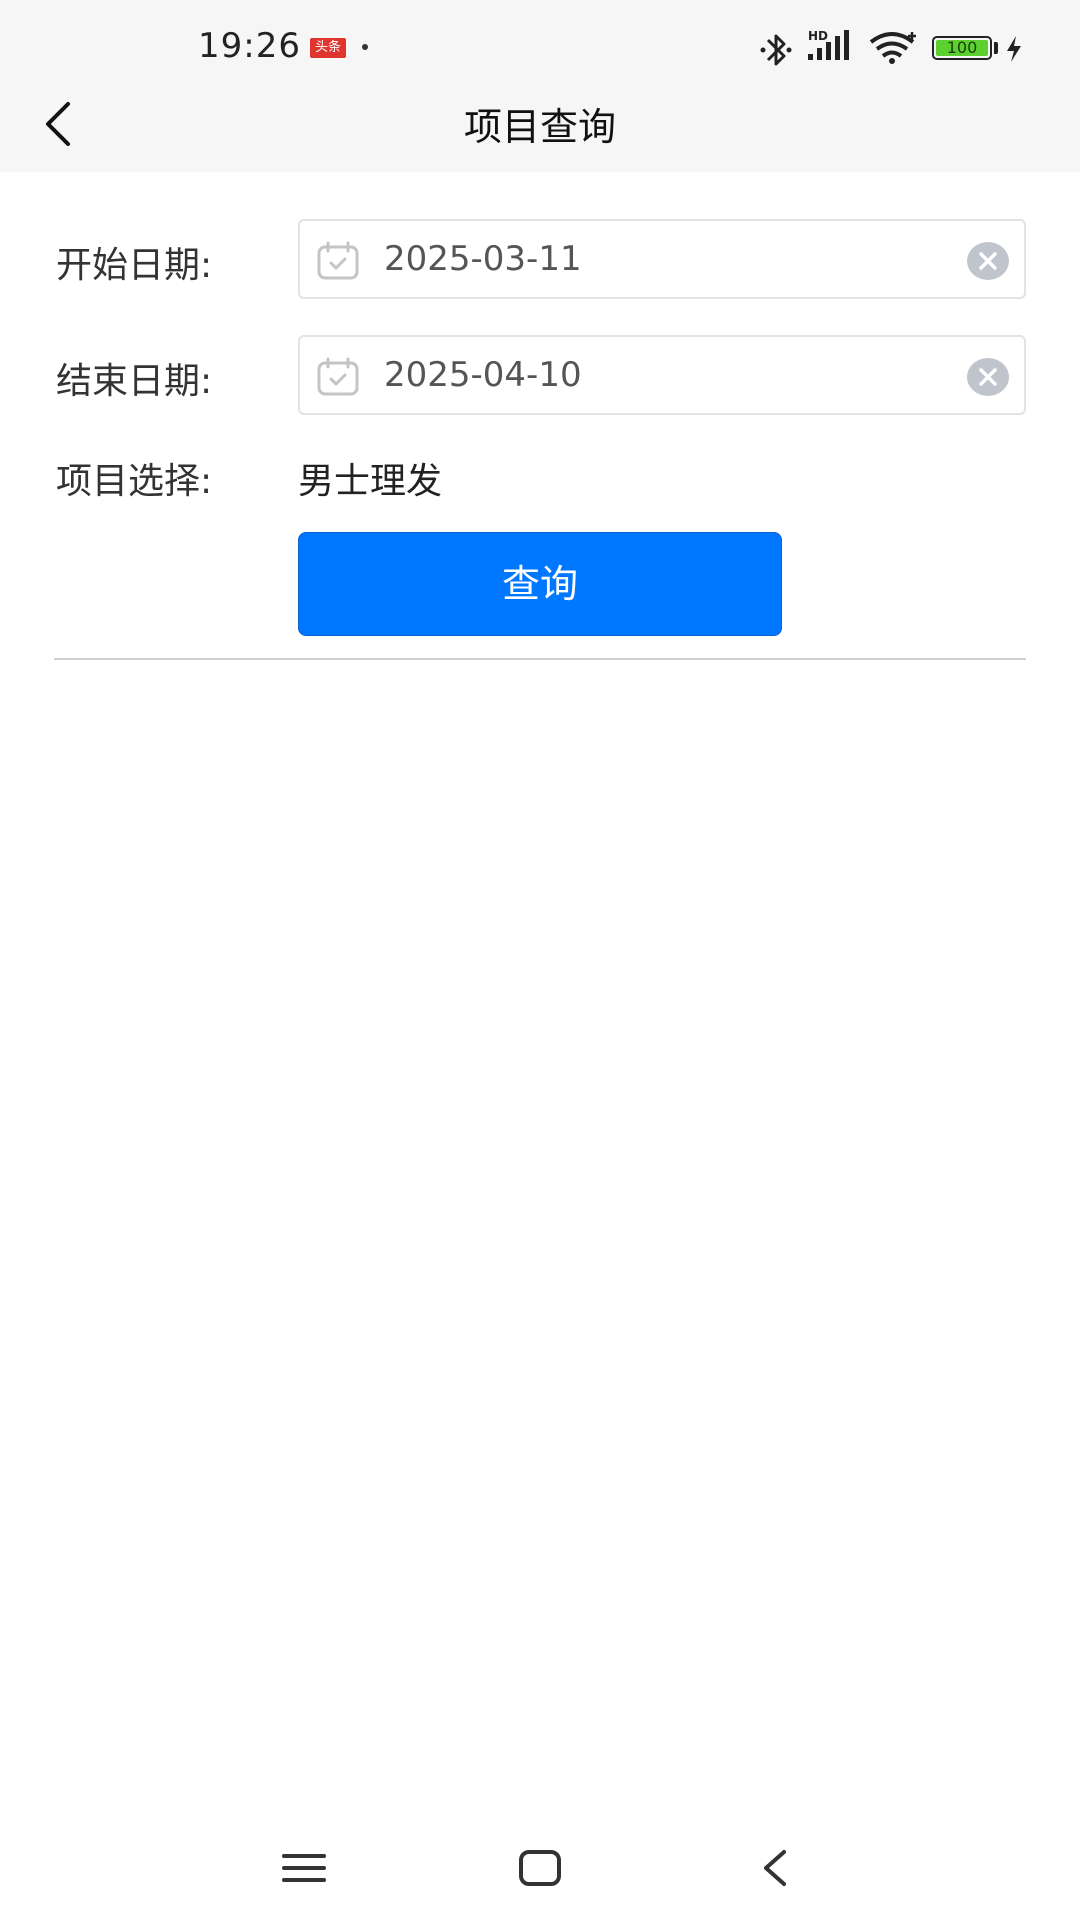 Image resolution: width=1080 pixels, height=1920 pixels. What do you see at coordinates (776, 50) in the screenshot?
I see `bluetooth-icon` at bounding box center [776, 50].